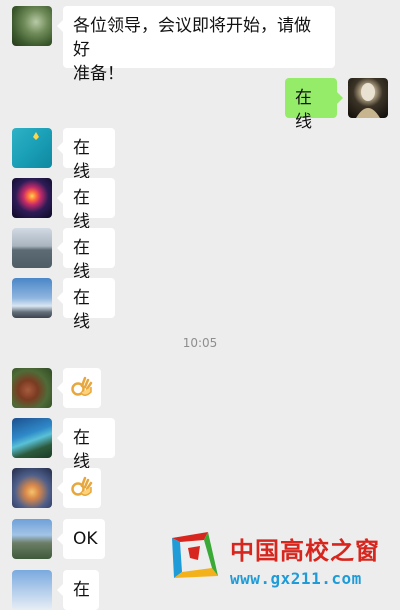 The height and width of the screenshot is (610, 400). What do you see at coordinates (85, 539) in the screenshot?
I see `message-text: OK` at bounding box center [85, 539].